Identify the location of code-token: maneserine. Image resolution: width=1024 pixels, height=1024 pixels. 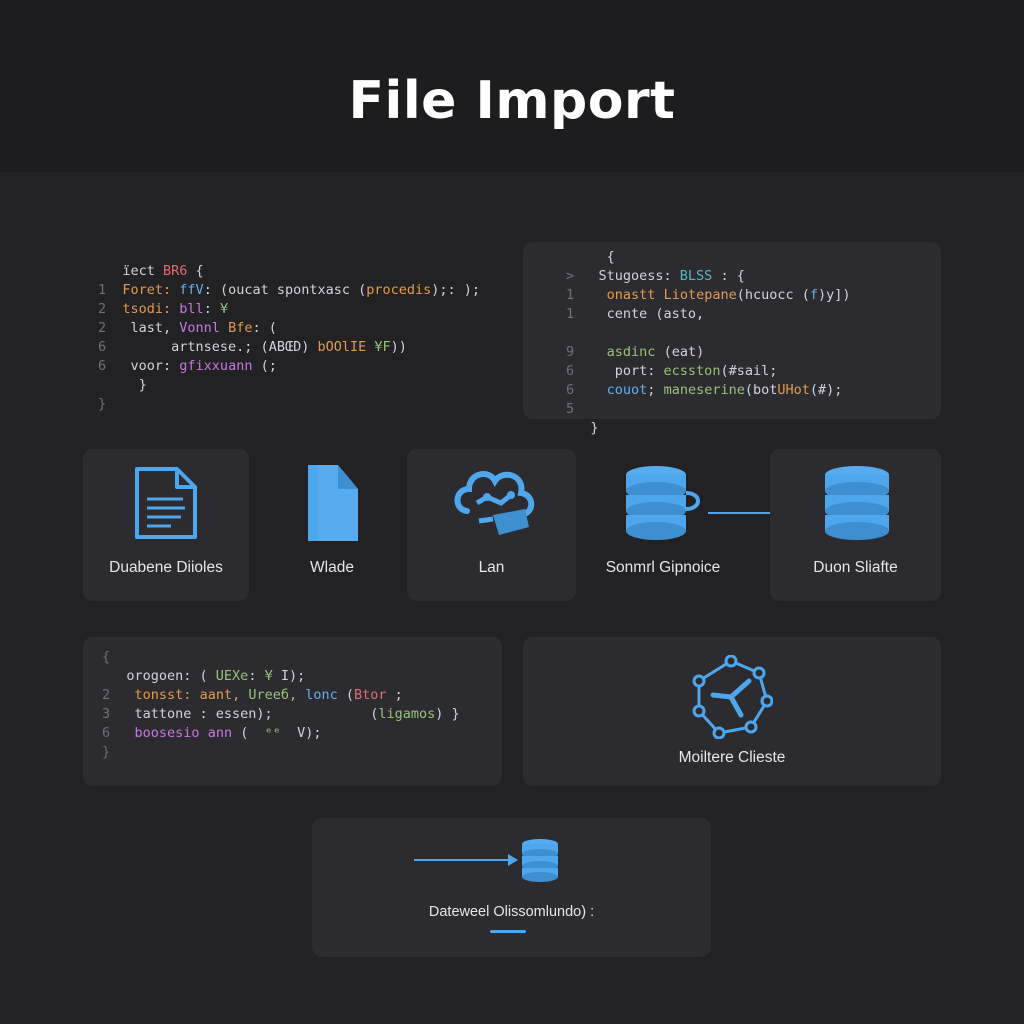
(704, 390).